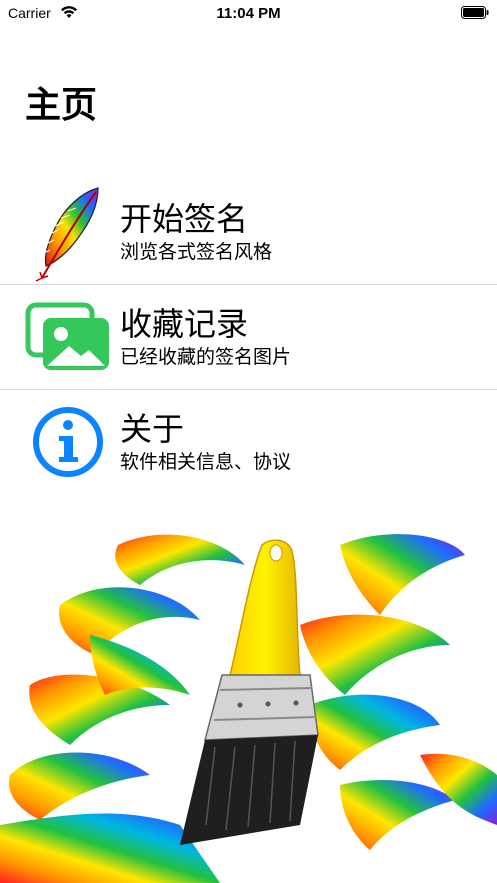 This screenshot has height=883, width=497. I want to click on menu-item-title: 开始签名, so click(184, 219).